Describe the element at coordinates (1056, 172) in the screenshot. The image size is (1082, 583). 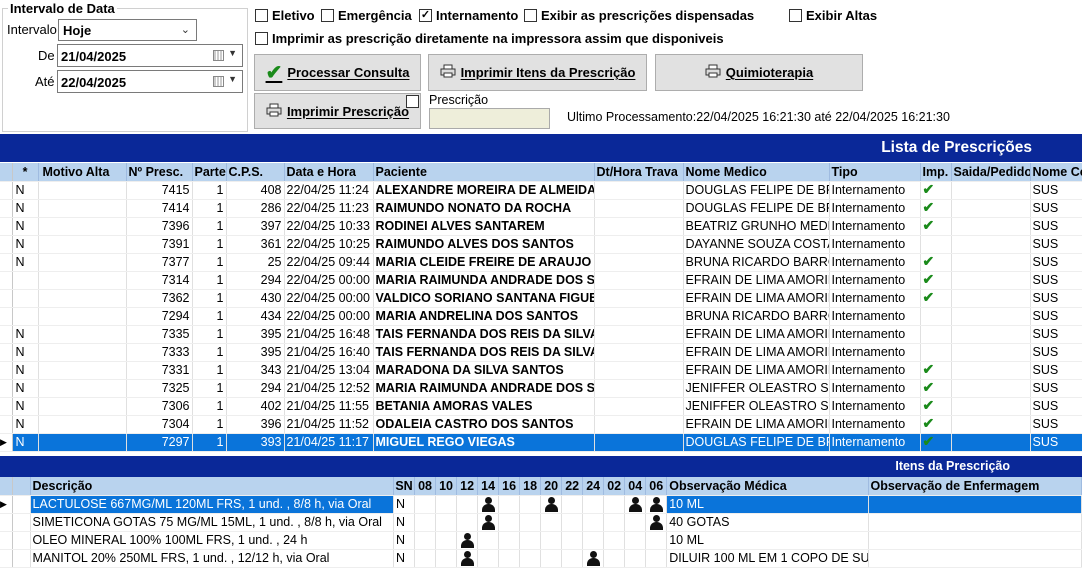
I see `column-header: Nome Co` at that location.